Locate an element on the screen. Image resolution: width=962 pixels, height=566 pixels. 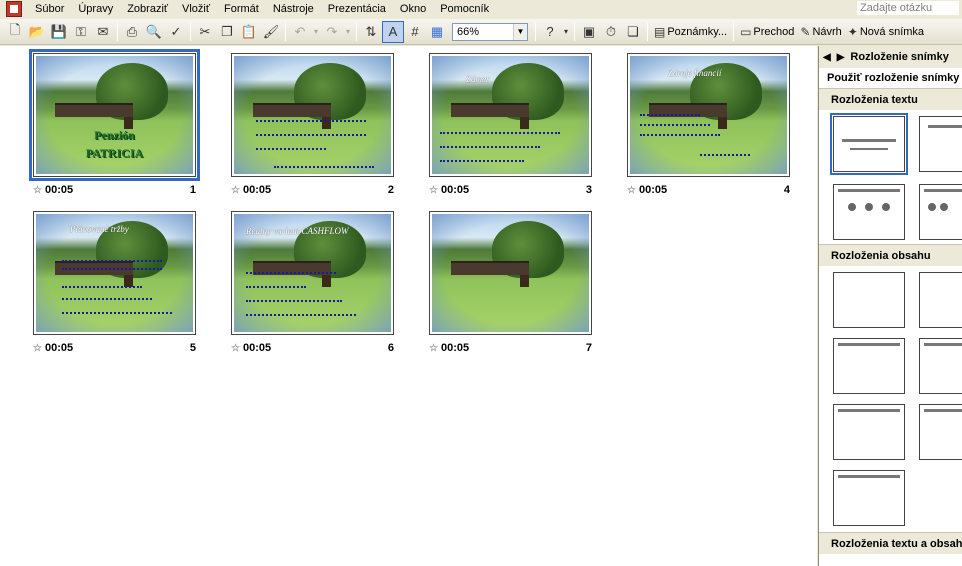
open-icon: 📂 is located at coordinates (37, 32).